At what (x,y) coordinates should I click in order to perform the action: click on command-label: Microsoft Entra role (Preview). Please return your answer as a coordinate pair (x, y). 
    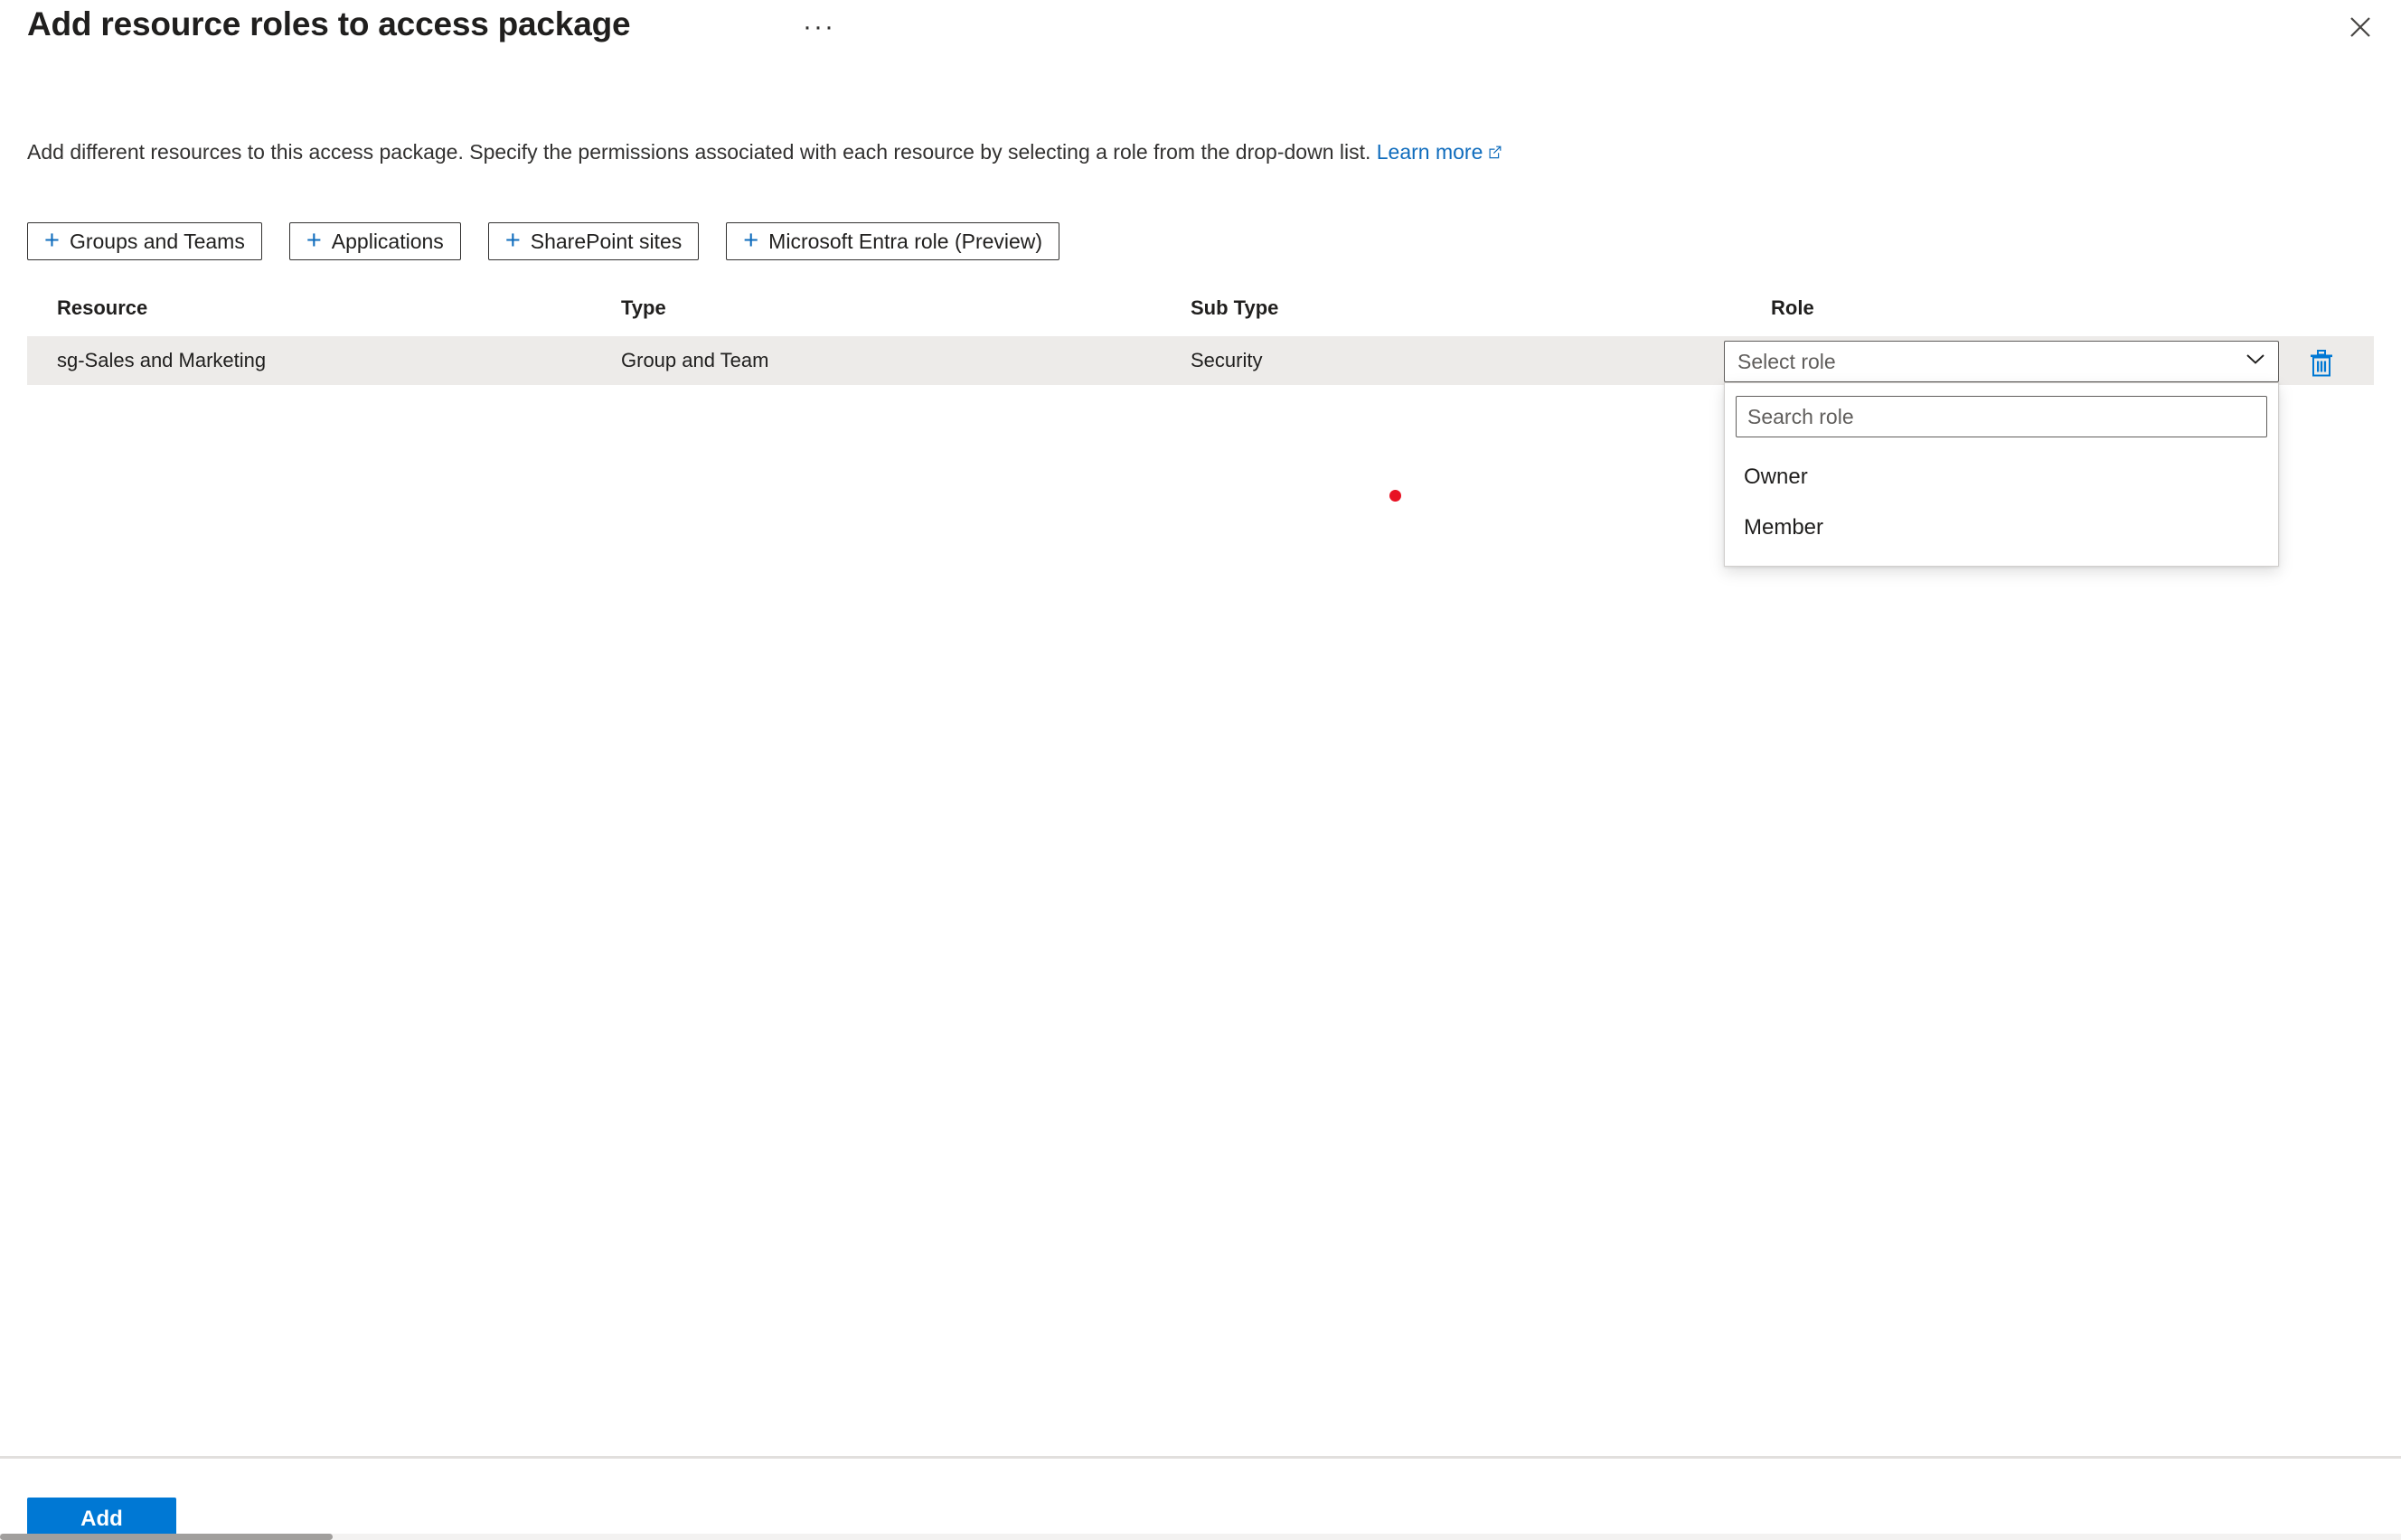
    Looking at the image, I should click on (905, 241).